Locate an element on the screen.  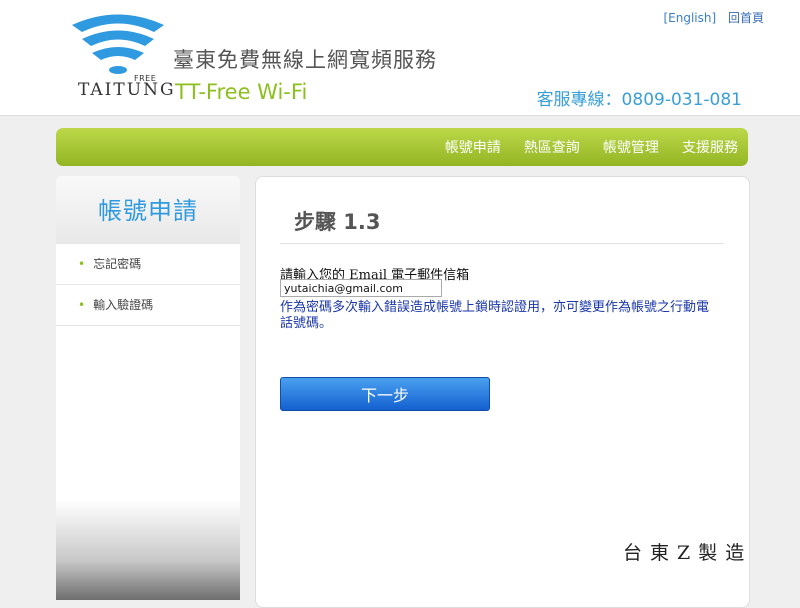
site-subtitle: TT-Free Wi-Fi is located at coordinates (241, 92).